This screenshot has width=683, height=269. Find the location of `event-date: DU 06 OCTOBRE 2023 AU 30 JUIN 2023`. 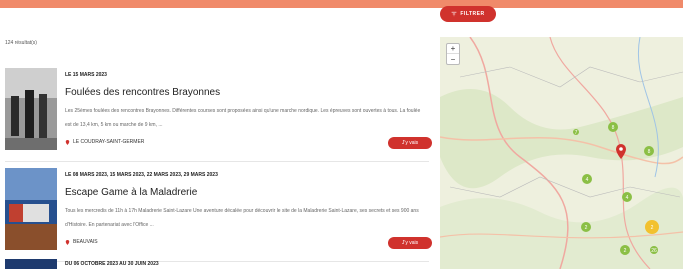

event-date: DU 06 OCTOBRE 2023 AU 30 JUIN 2023 is located at coordinates (112, 264).